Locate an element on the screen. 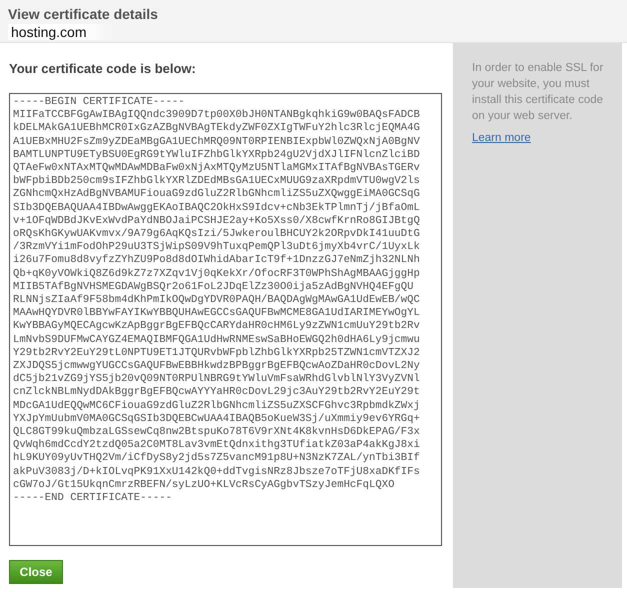 This screenshot has width=627, height=592. dialog-title: View certificate details is located at coordinates (83, 14).